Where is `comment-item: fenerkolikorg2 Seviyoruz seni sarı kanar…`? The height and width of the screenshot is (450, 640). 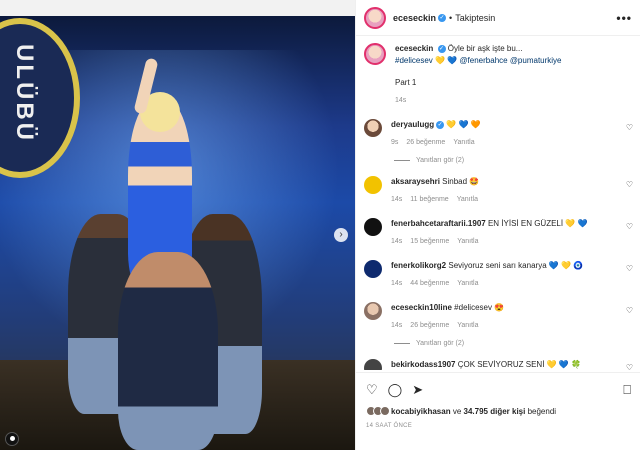 comment-item: fenerkolikorg2 Seviyoruz seni sarı kanar… is located at coordinates (498, 275).